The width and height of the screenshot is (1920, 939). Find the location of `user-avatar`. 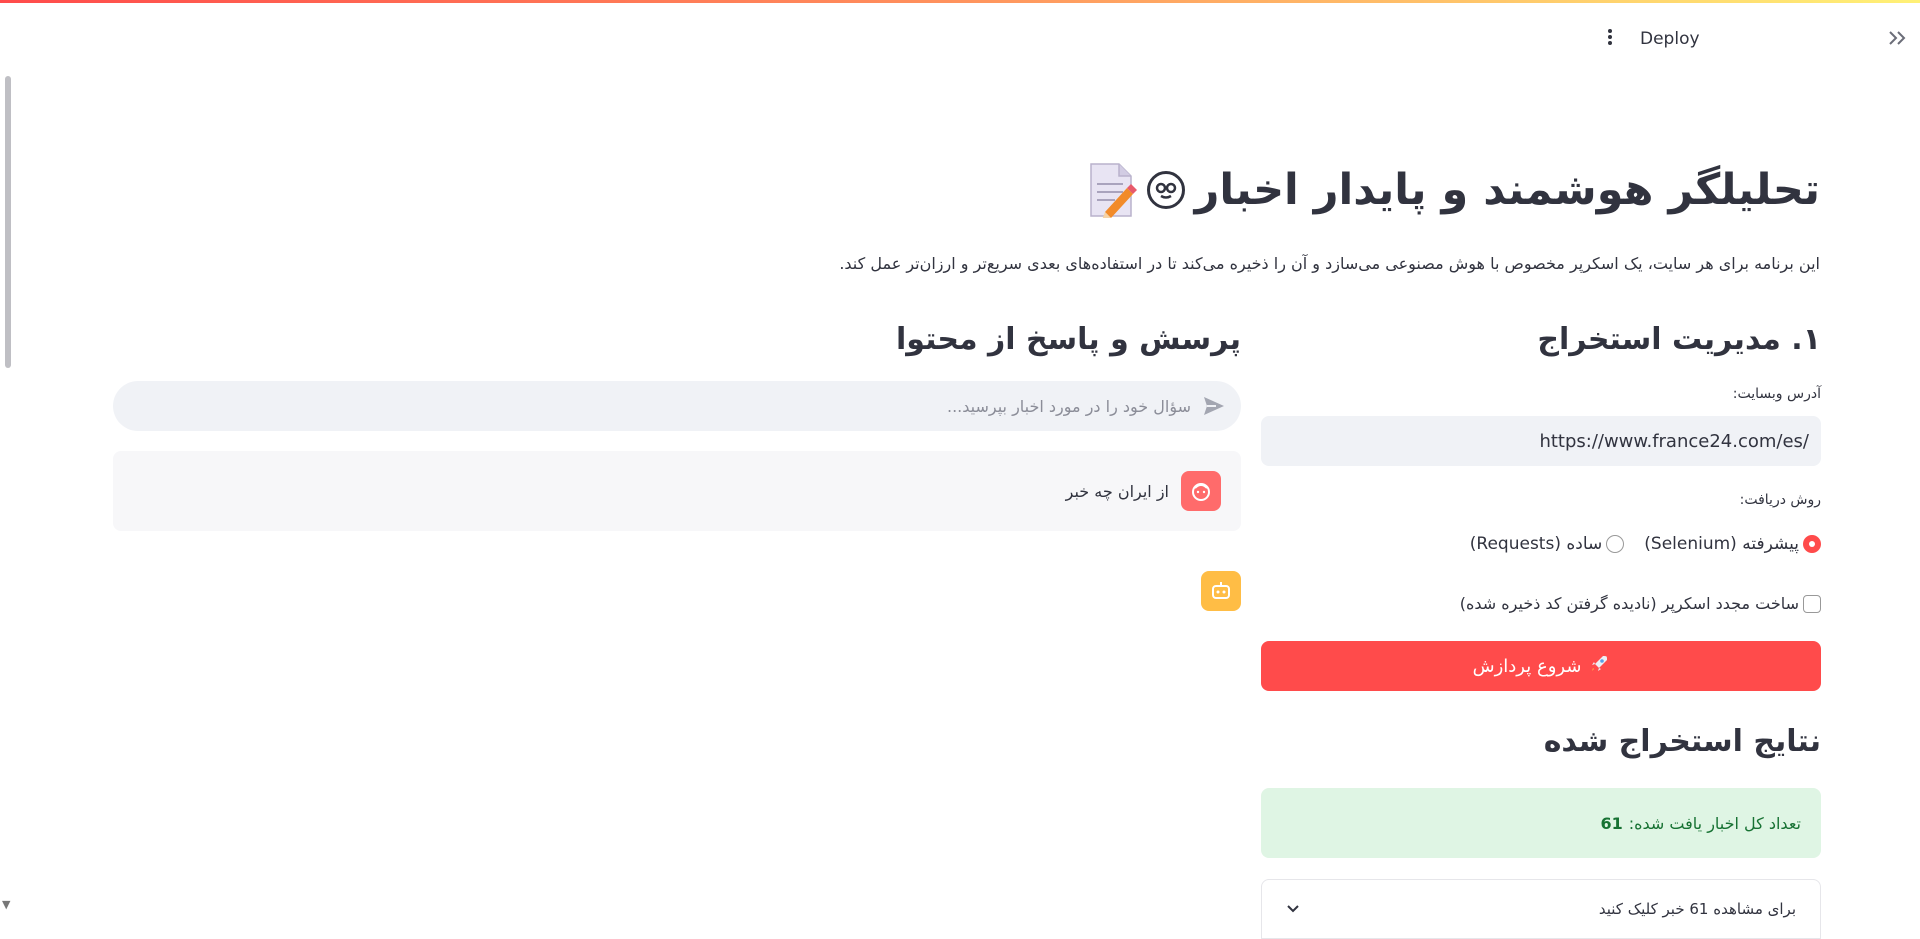

user-avatar is located at coordinates (1201, 491).